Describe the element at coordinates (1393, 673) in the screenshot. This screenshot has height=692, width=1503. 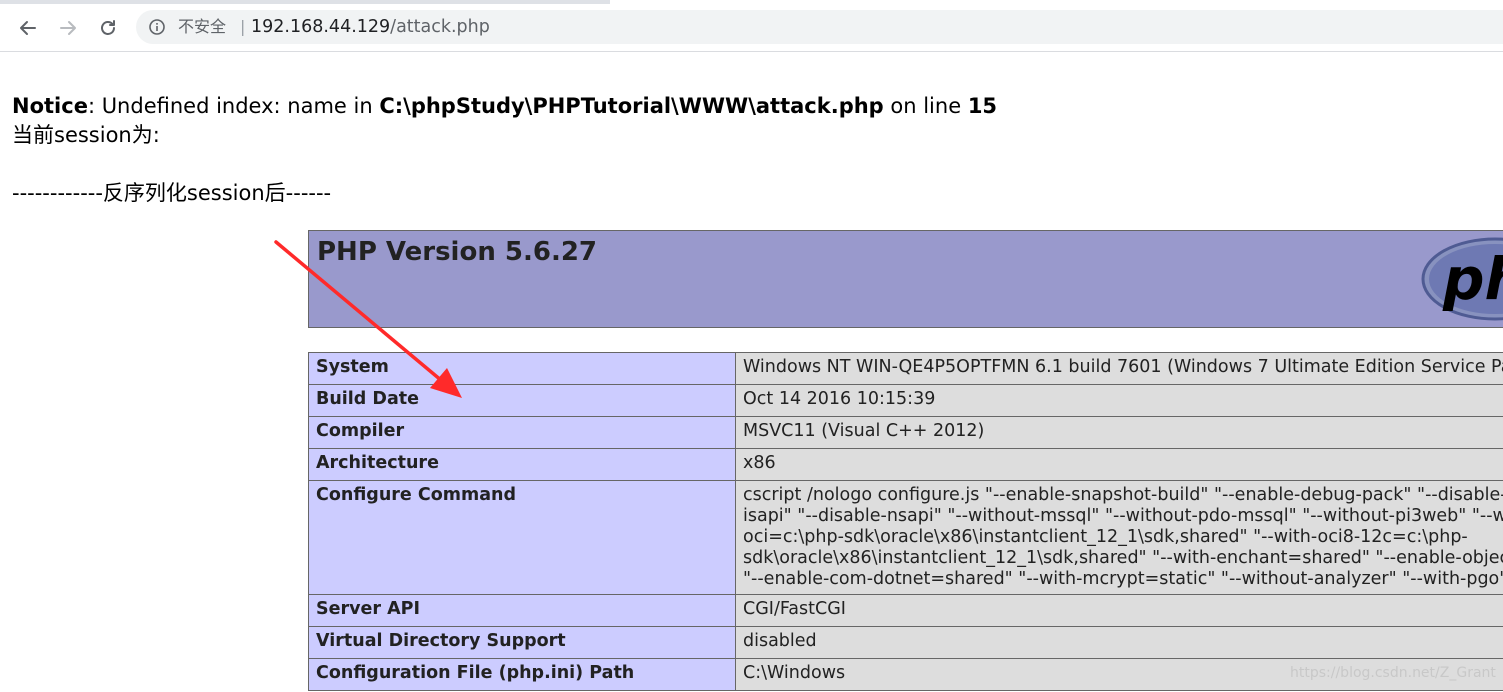
I see `watermark: https://blog.csdn.net/Z_Grant` at that location.